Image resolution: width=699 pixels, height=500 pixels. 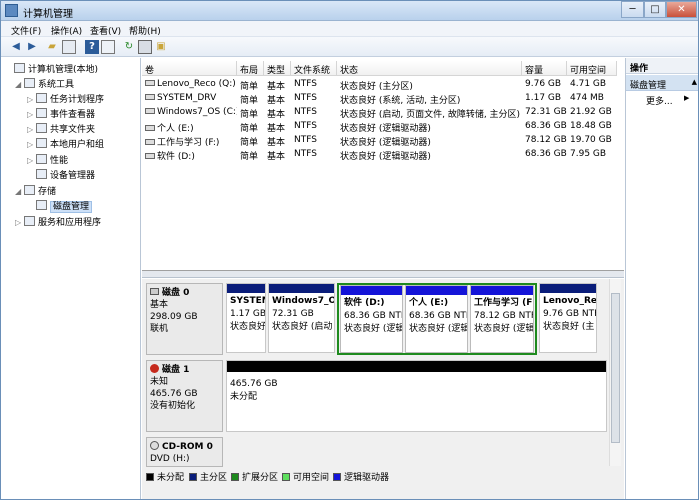 What do you see at coordinates (687, 98) in the screenshot?
I see `submenu-arrow-icon: ▶` at bounding box center [687, 98].